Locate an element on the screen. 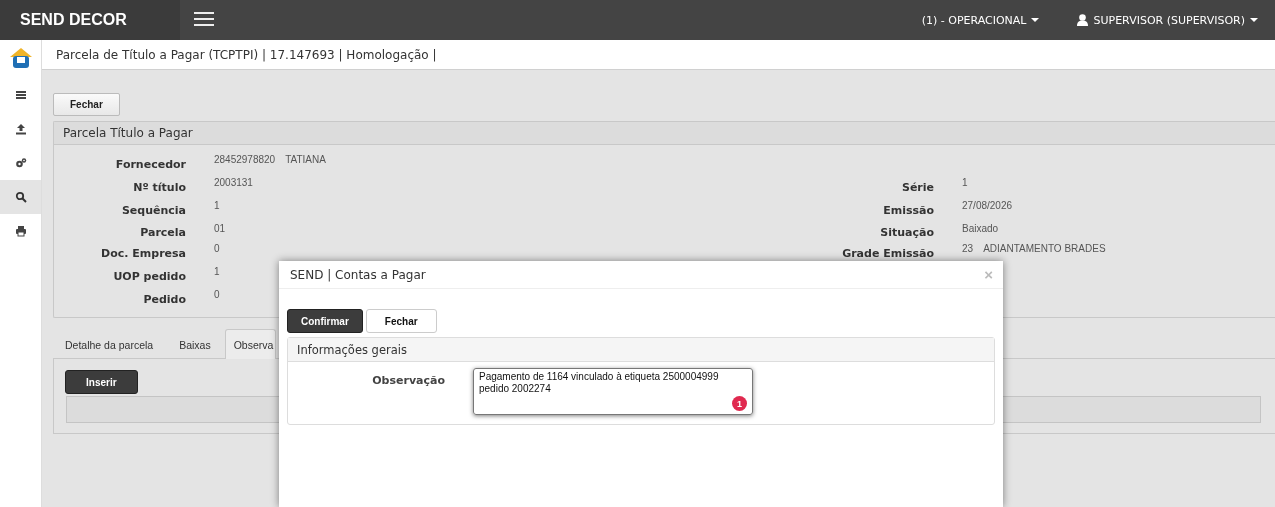 This screenshot has width=1275, height=507. insert-button: Inserir is located at coordinates (101, 382).